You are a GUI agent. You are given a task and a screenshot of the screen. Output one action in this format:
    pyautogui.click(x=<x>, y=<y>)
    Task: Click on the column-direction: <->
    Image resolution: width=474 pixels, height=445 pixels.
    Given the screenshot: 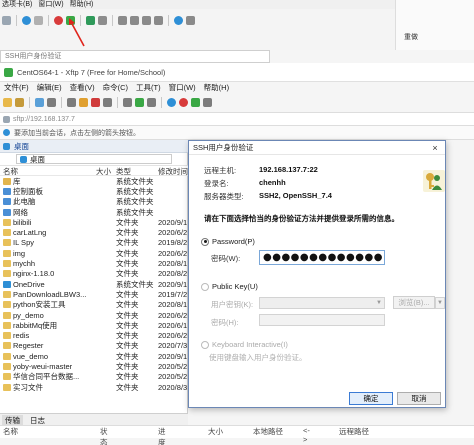 What is the action you would take?
    pyautogui.click(x=298, y=435)
    